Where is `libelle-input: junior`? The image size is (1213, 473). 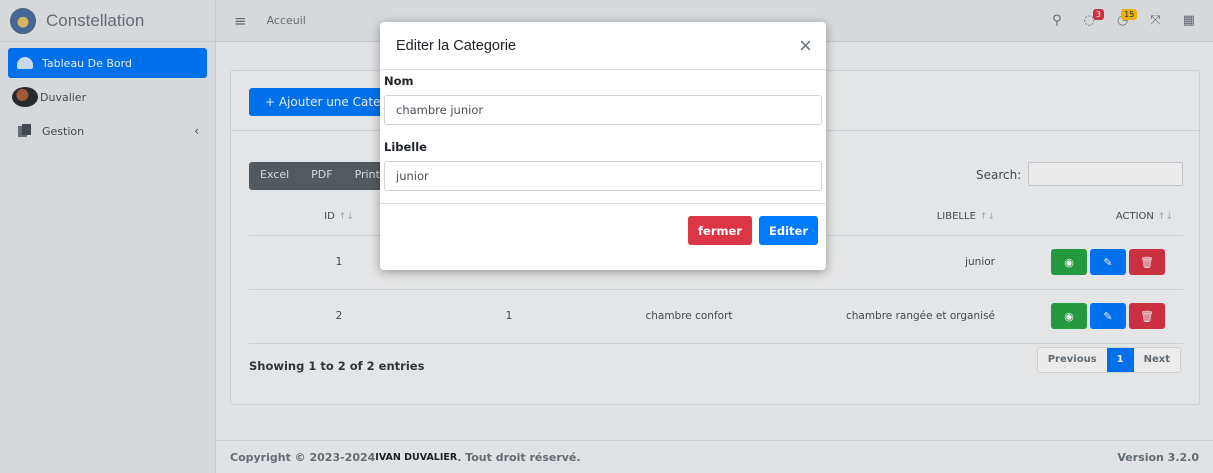
libelle-input: junior is located at coordinates (603, 176).